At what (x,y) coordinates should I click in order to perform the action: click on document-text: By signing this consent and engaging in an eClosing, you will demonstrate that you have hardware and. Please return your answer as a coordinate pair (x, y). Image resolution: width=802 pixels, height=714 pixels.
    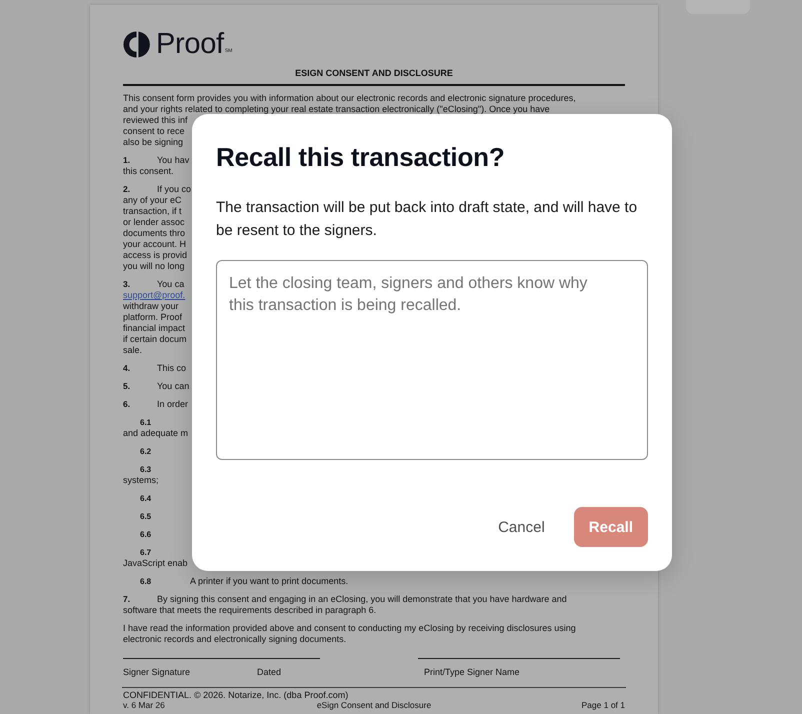
    Looking at the image, I should click on (362, 599).